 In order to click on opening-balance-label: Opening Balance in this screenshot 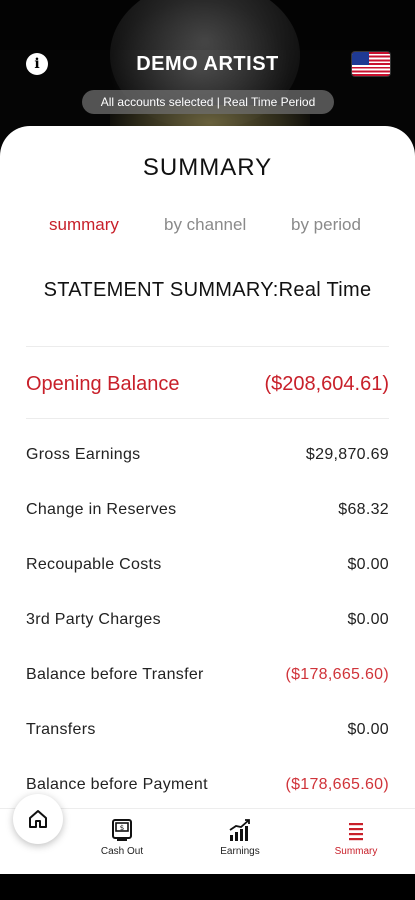, I will do `click(103, 383)`.